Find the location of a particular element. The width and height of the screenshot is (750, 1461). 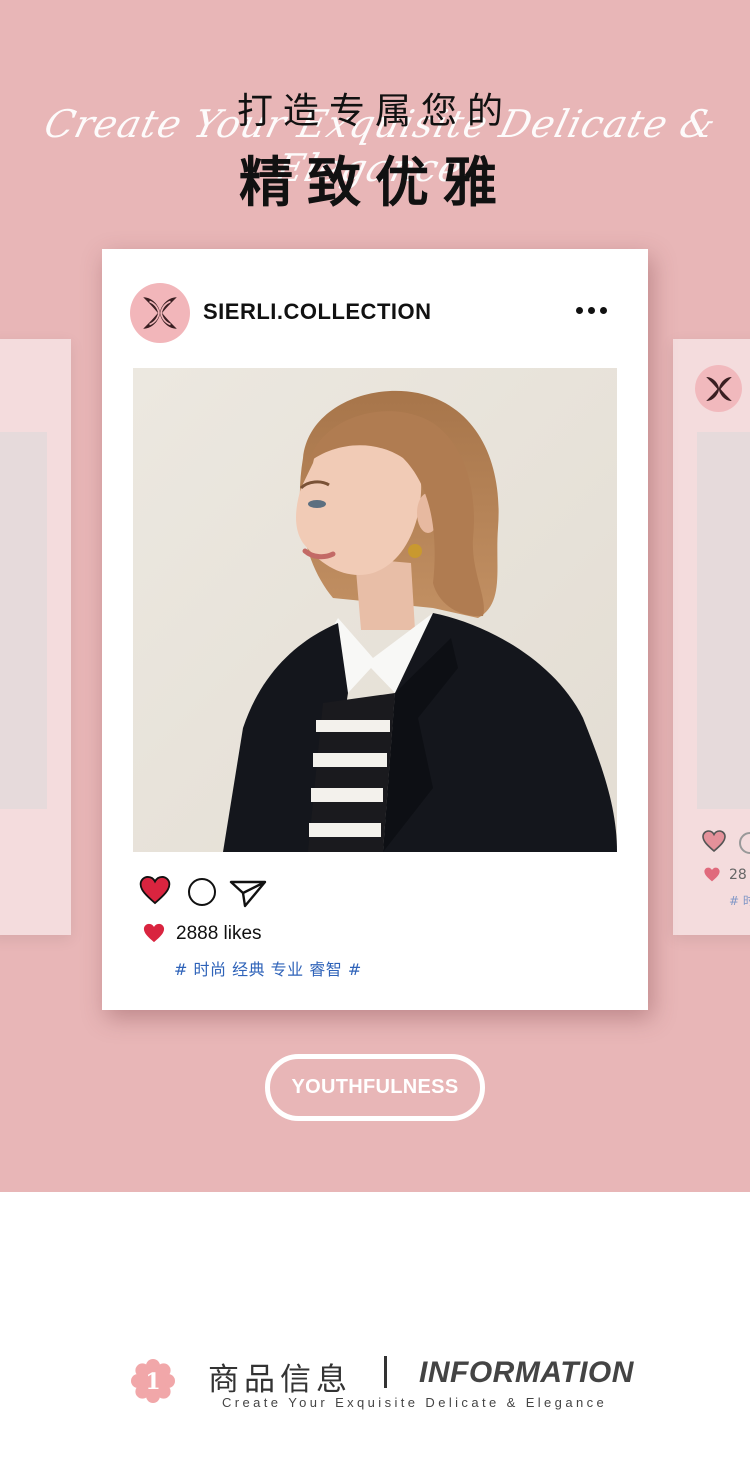

avatar is located at coordinates (160, 313).